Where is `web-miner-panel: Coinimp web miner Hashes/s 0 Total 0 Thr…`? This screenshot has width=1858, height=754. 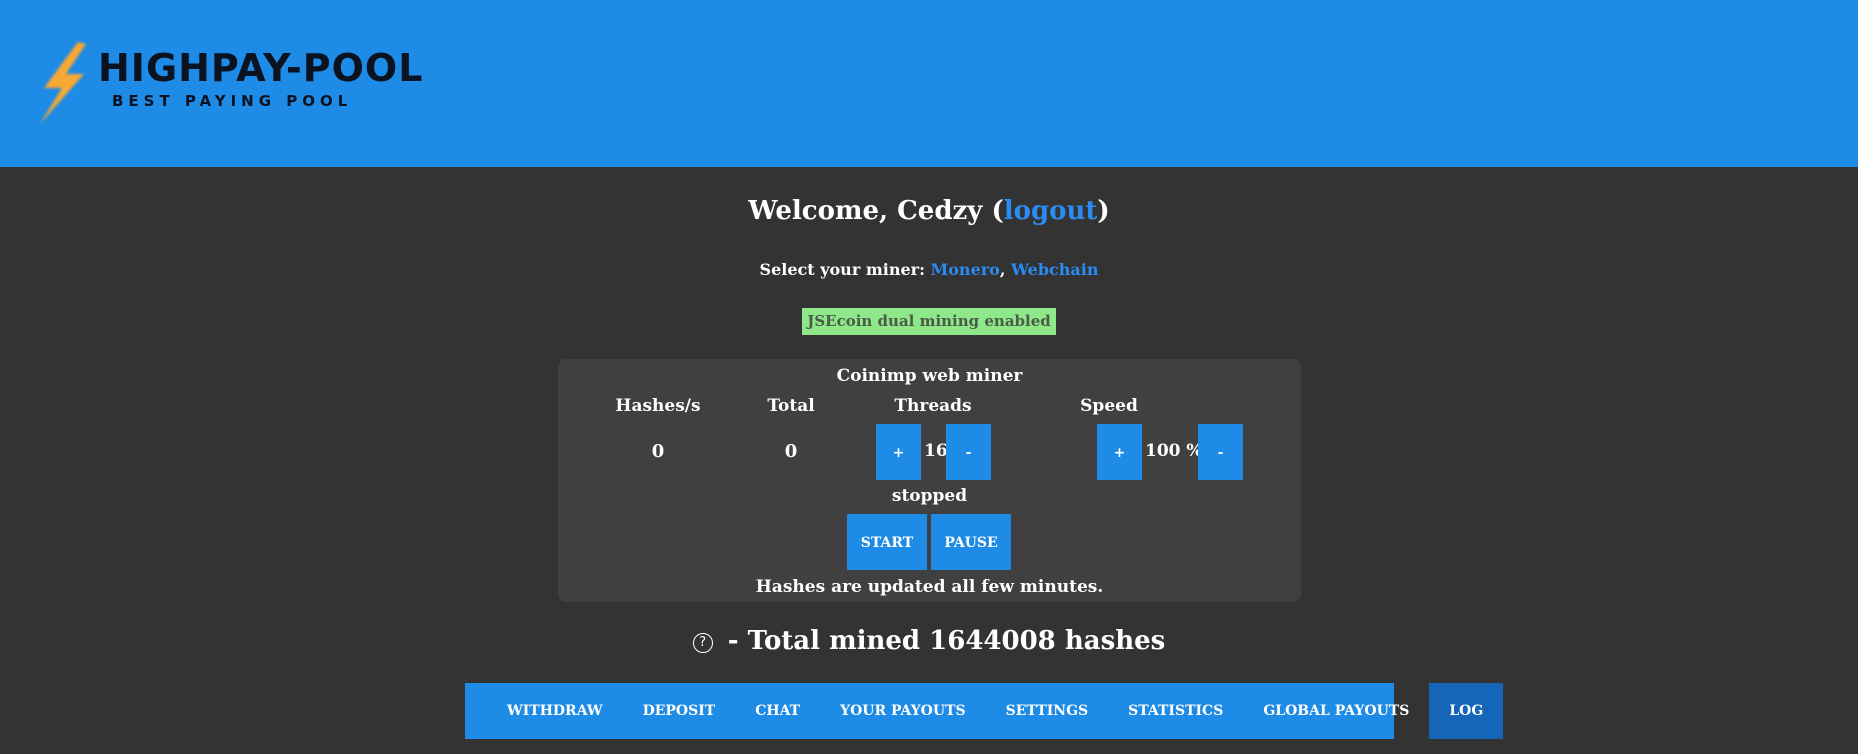 web-miner-panel: Coinimp web miner Hashes/s 0 Total 0 Thr… is located at coordinates (929, 480).